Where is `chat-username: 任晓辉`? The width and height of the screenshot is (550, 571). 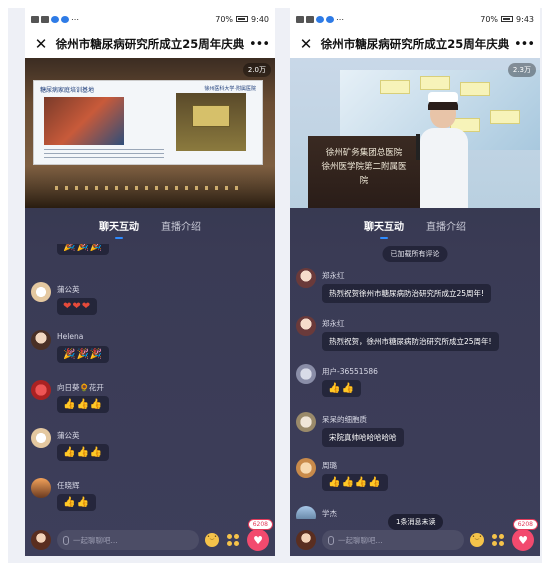 chat-username: 任晓辉 is located at coordinates (68, 485).